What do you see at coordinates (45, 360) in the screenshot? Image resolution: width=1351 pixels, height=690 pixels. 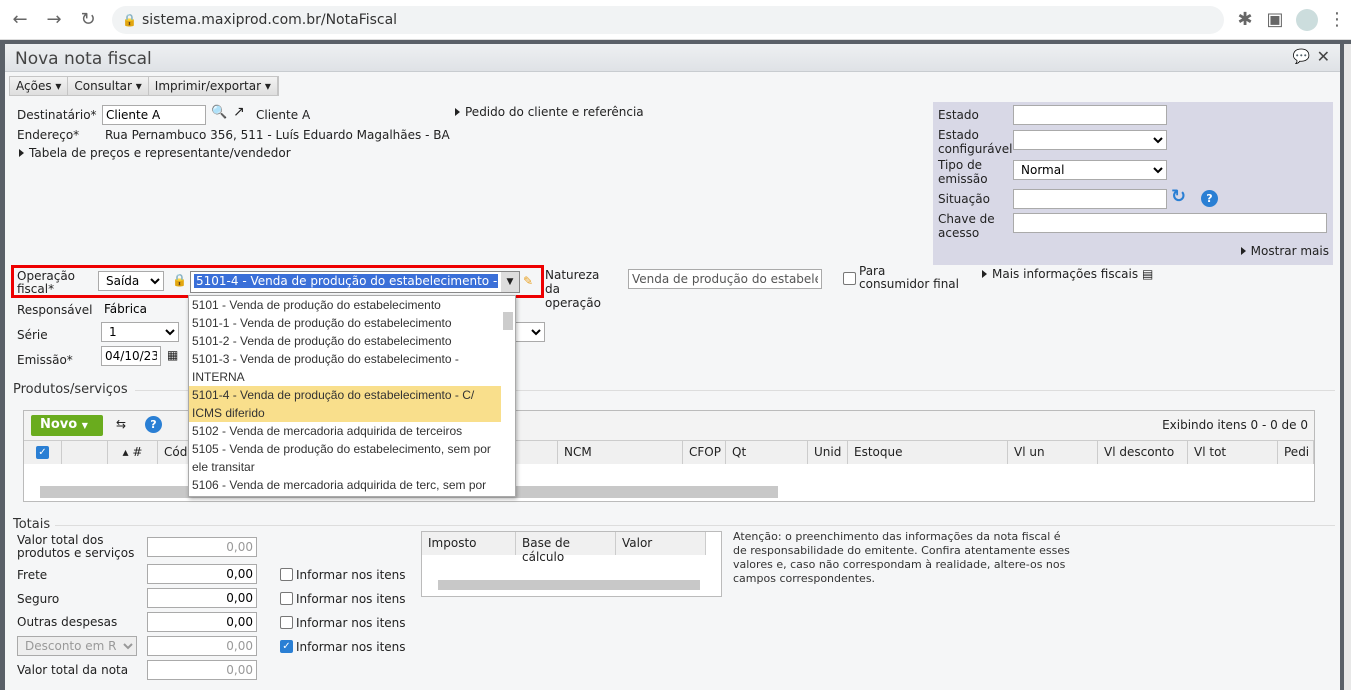 I see `emissao-label: Emissão*` at bounding box center [45, 360].